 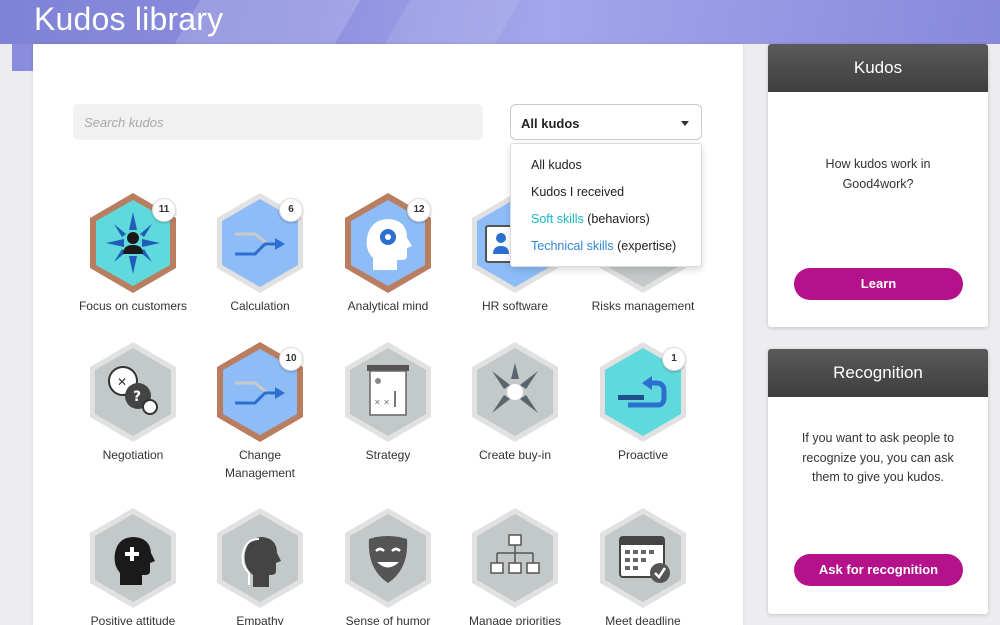 What do you see at coordinates (260, 306) in the screenshot?
I see `kudos-name: Calculation` at bounding box center [260, 306].